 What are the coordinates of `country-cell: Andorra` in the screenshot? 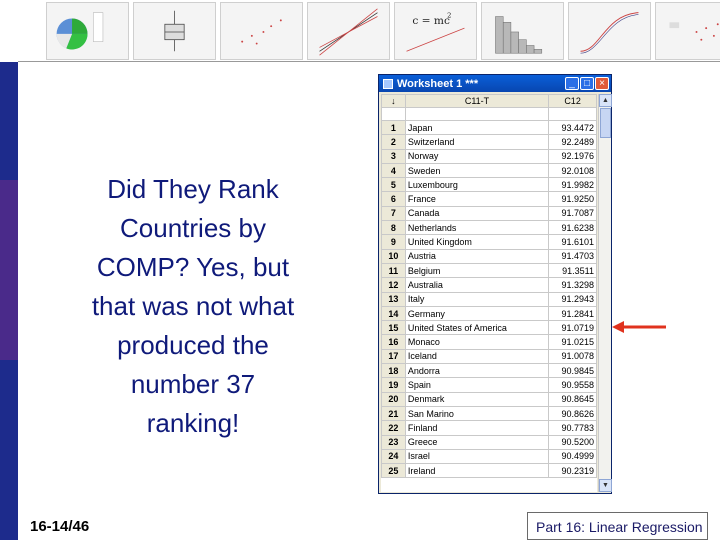 It's located at (477, 371).